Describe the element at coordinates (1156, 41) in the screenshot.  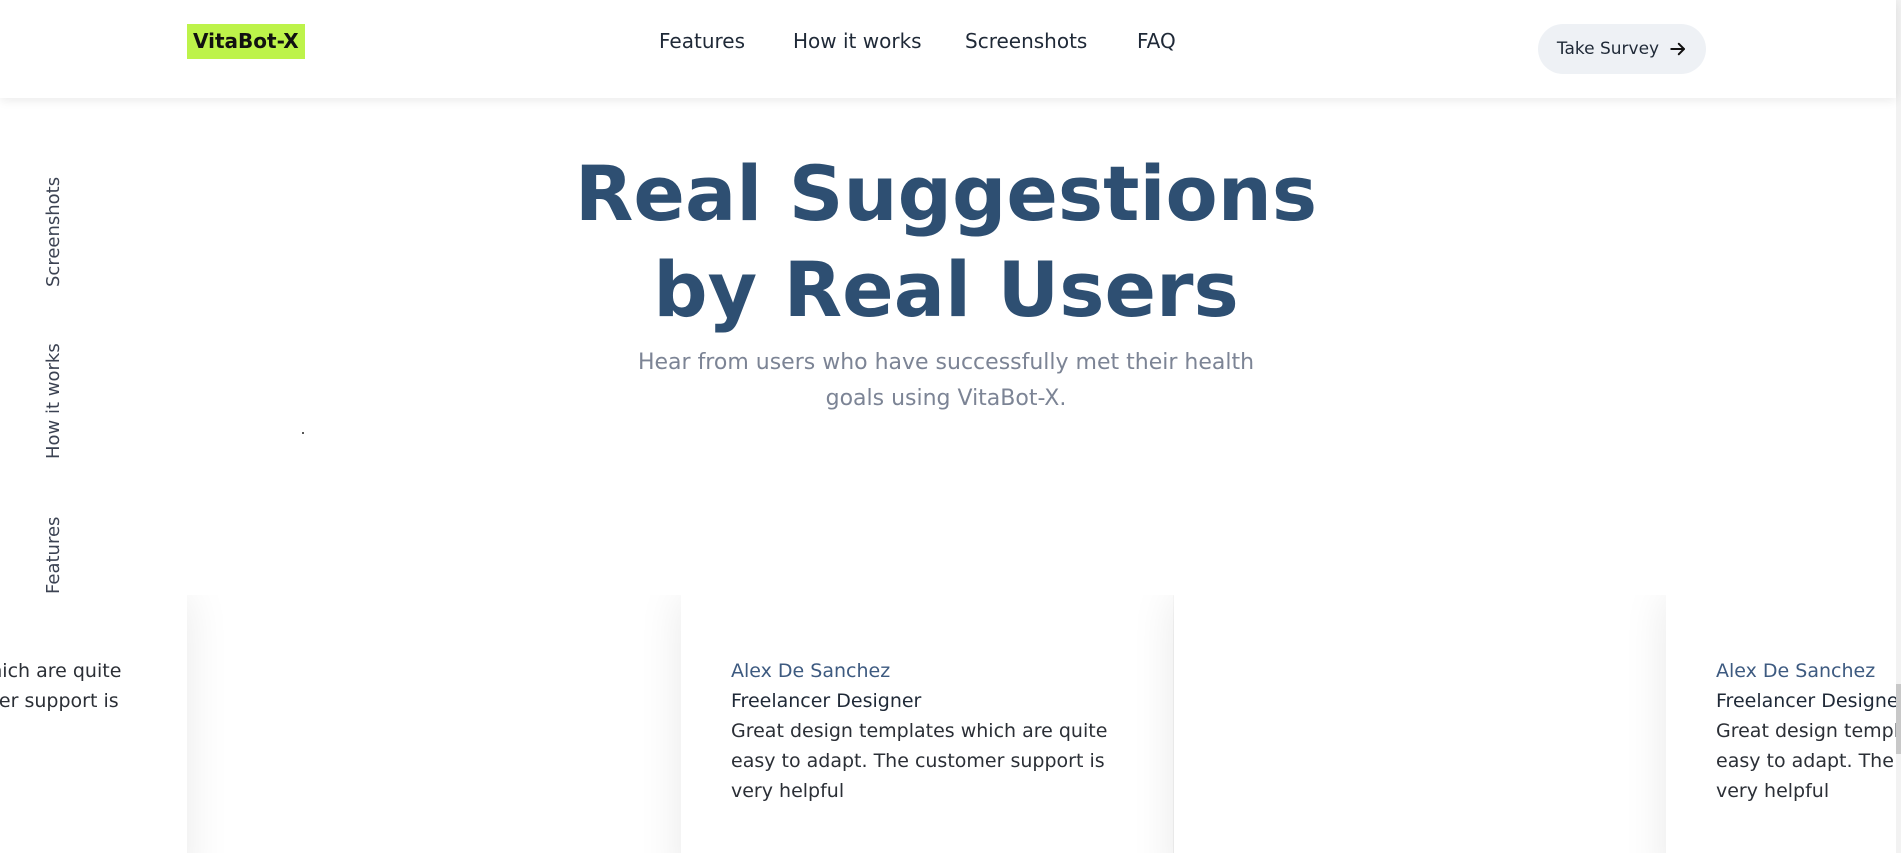
I see `nav-faq: FAQ` at that location.